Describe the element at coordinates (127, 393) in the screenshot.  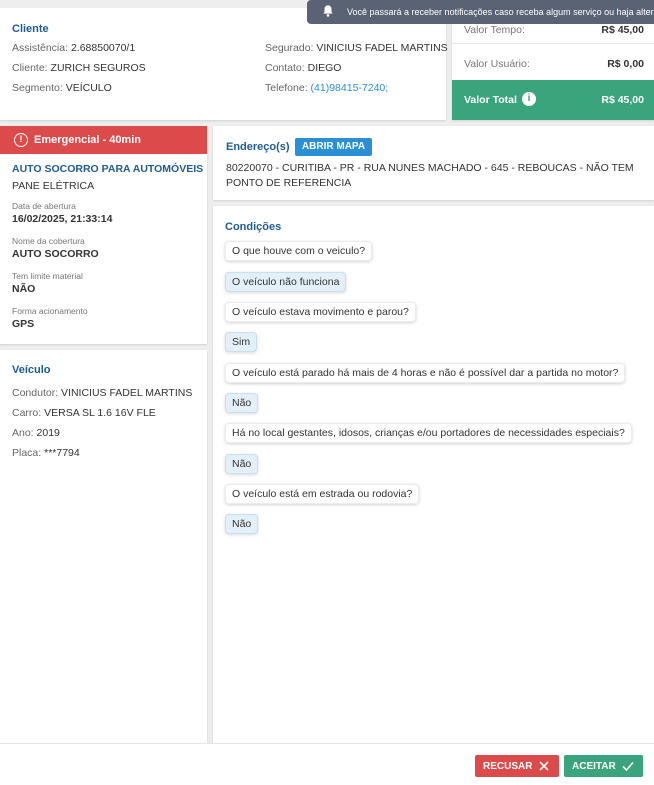
I see `driver-value: VINICIUS FADEL MARTINS` at that location.